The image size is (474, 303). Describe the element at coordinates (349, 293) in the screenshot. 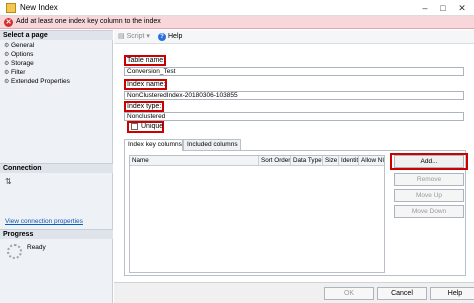

I see `ok-button: OK` at that location.